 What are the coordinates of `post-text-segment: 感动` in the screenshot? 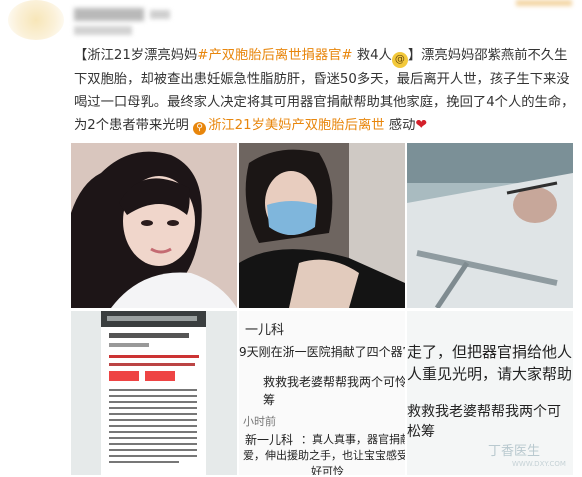 It's located at (400, 125).